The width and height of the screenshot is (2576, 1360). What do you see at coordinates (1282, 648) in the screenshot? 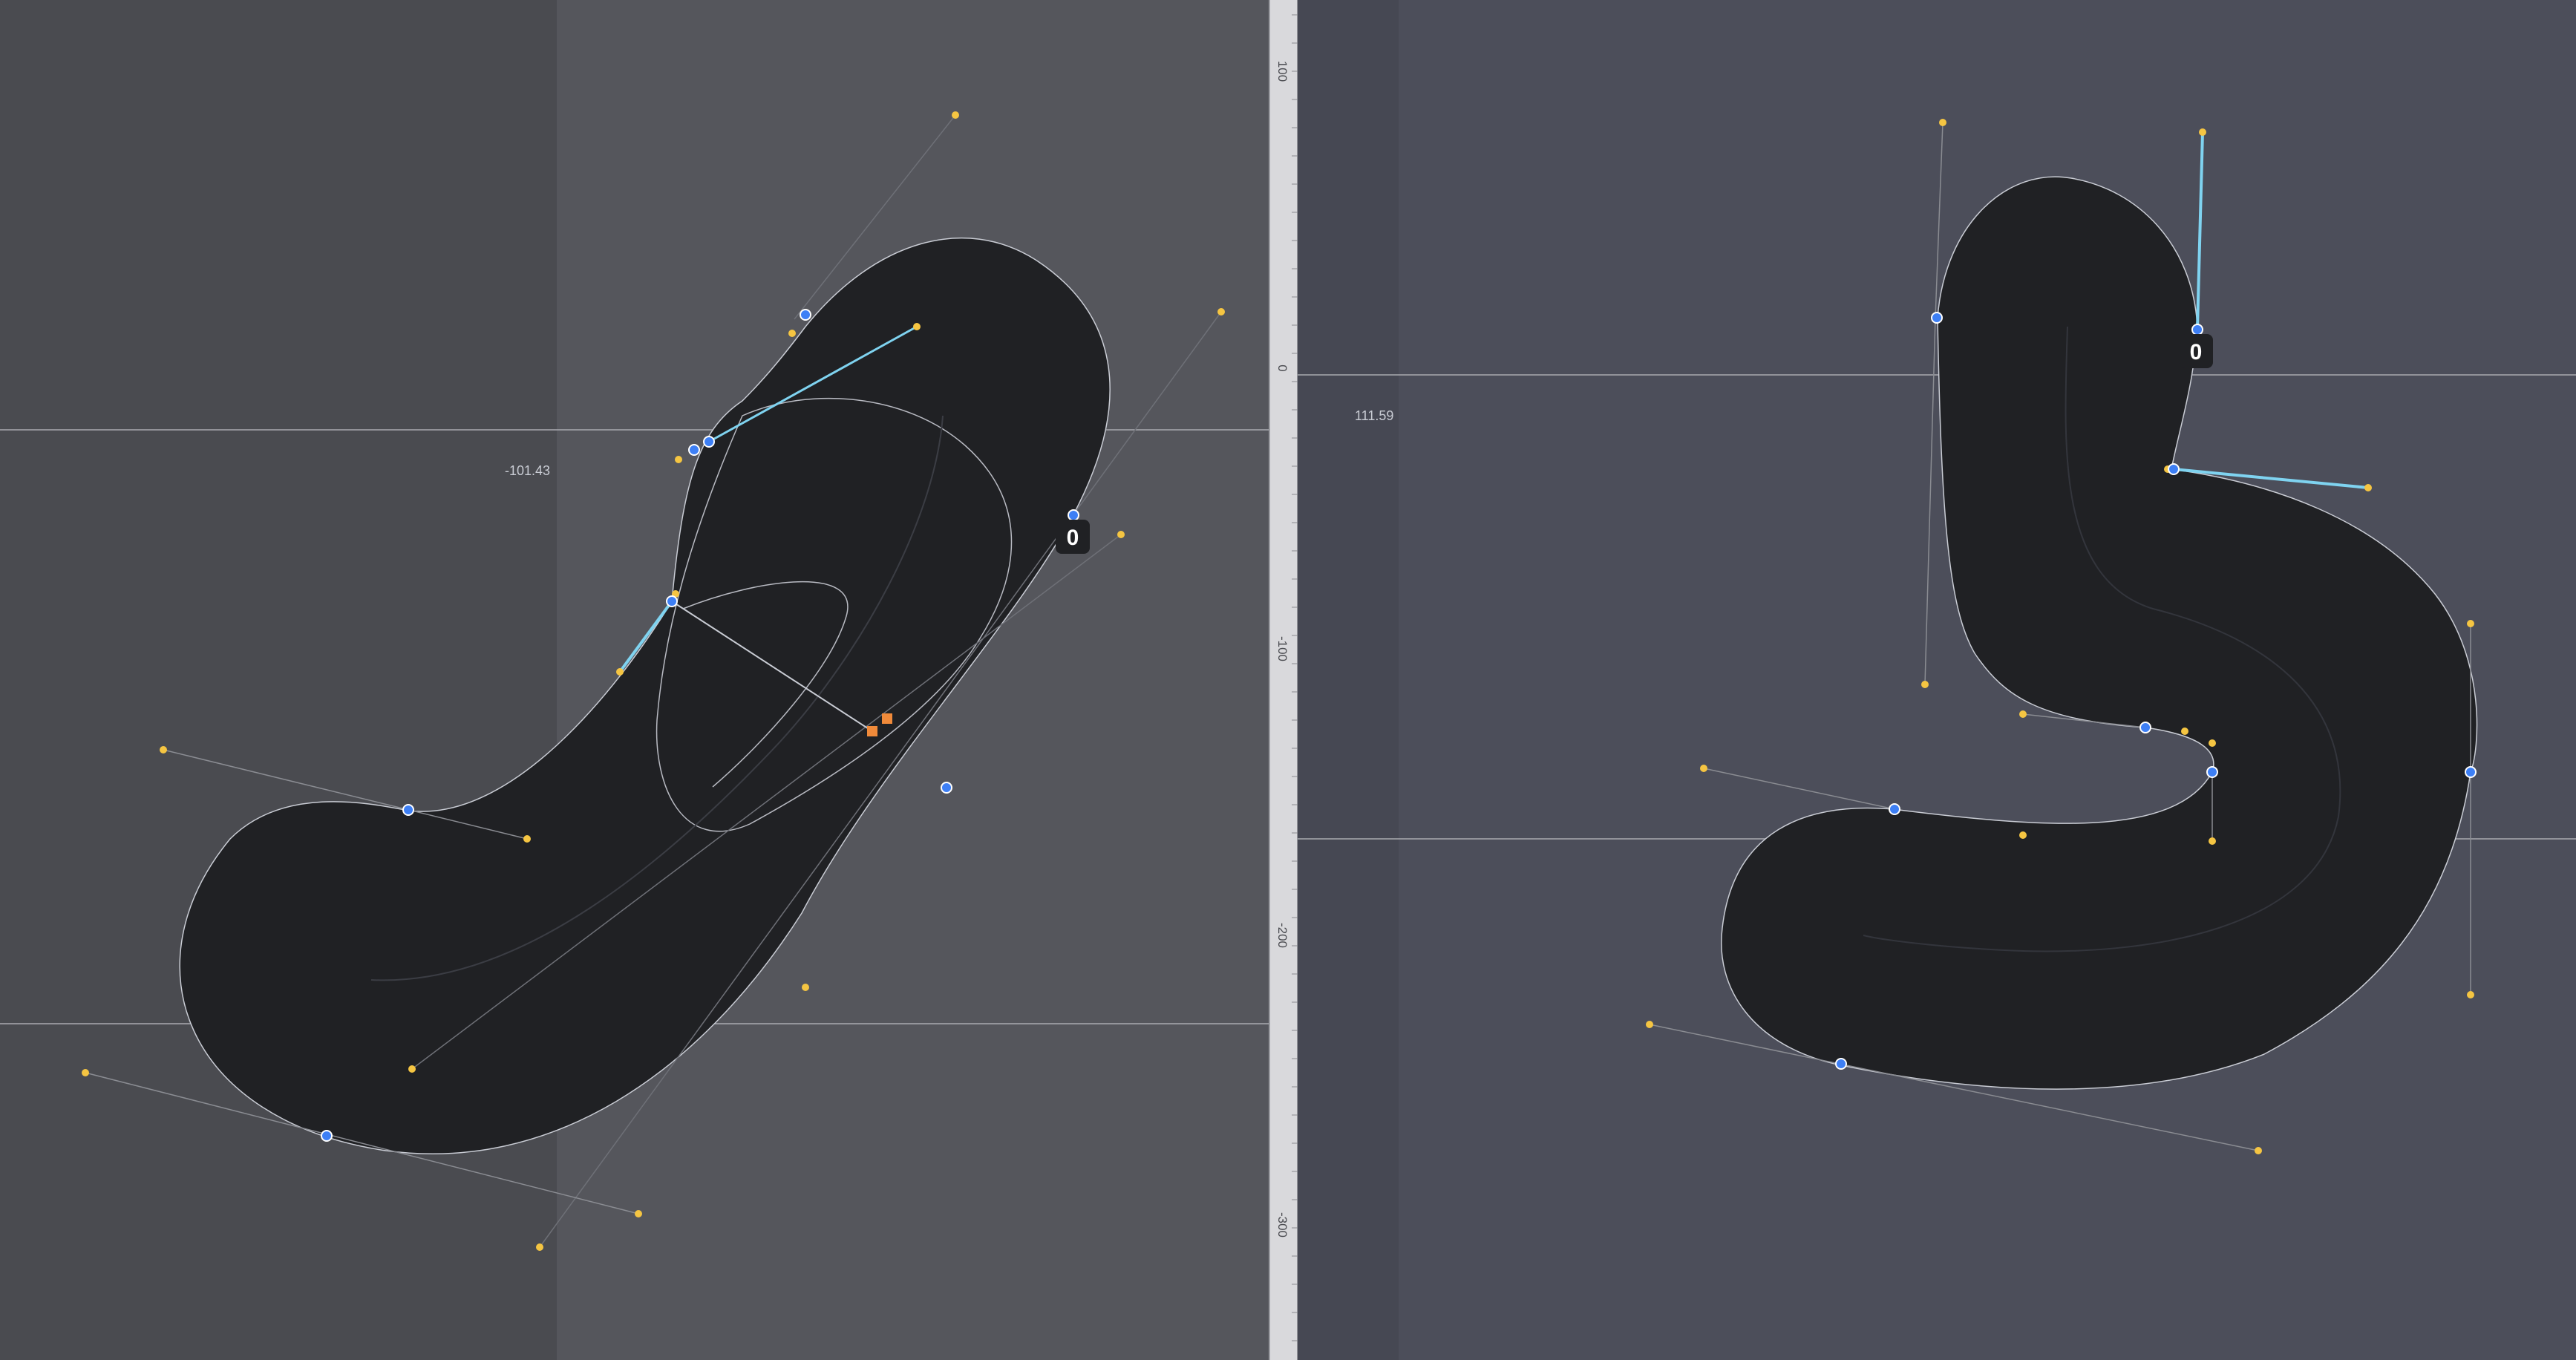
I see `ruler-tick-label: -100` at bounding box center [1282, 648].